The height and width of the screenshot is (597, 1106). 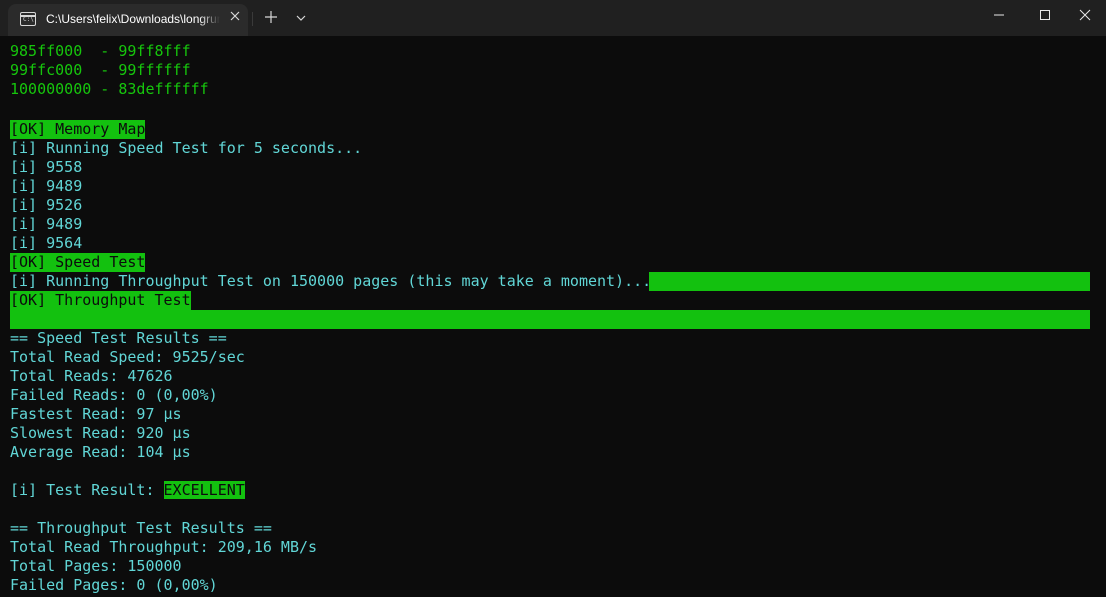 What do you see at coordinates (100, 51) in the screenshot?
I see `memory-range-line: 985ff000 - 99ff8fff` at bounding box center [100, 51].